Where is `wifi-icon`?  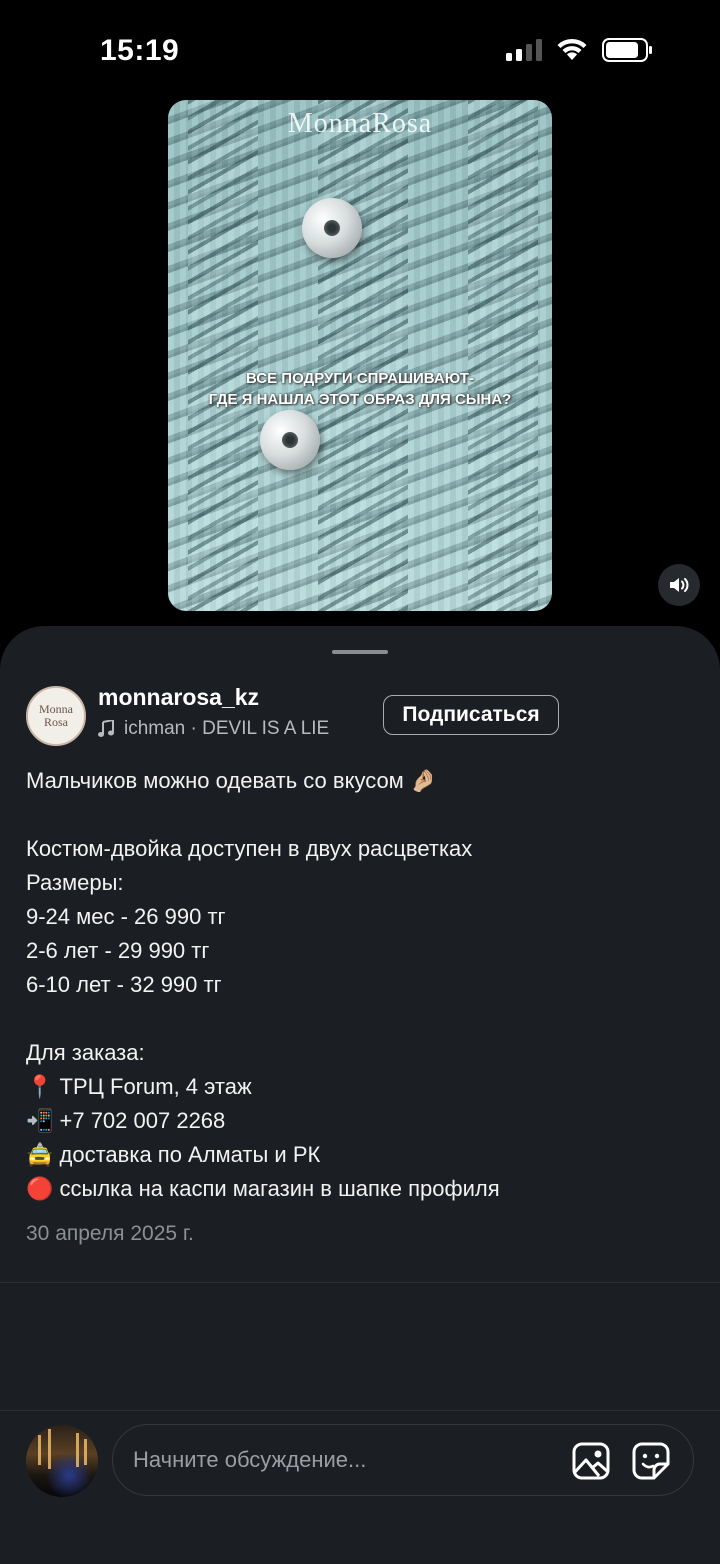 wifi-icon is located at coordinates (572, 49).